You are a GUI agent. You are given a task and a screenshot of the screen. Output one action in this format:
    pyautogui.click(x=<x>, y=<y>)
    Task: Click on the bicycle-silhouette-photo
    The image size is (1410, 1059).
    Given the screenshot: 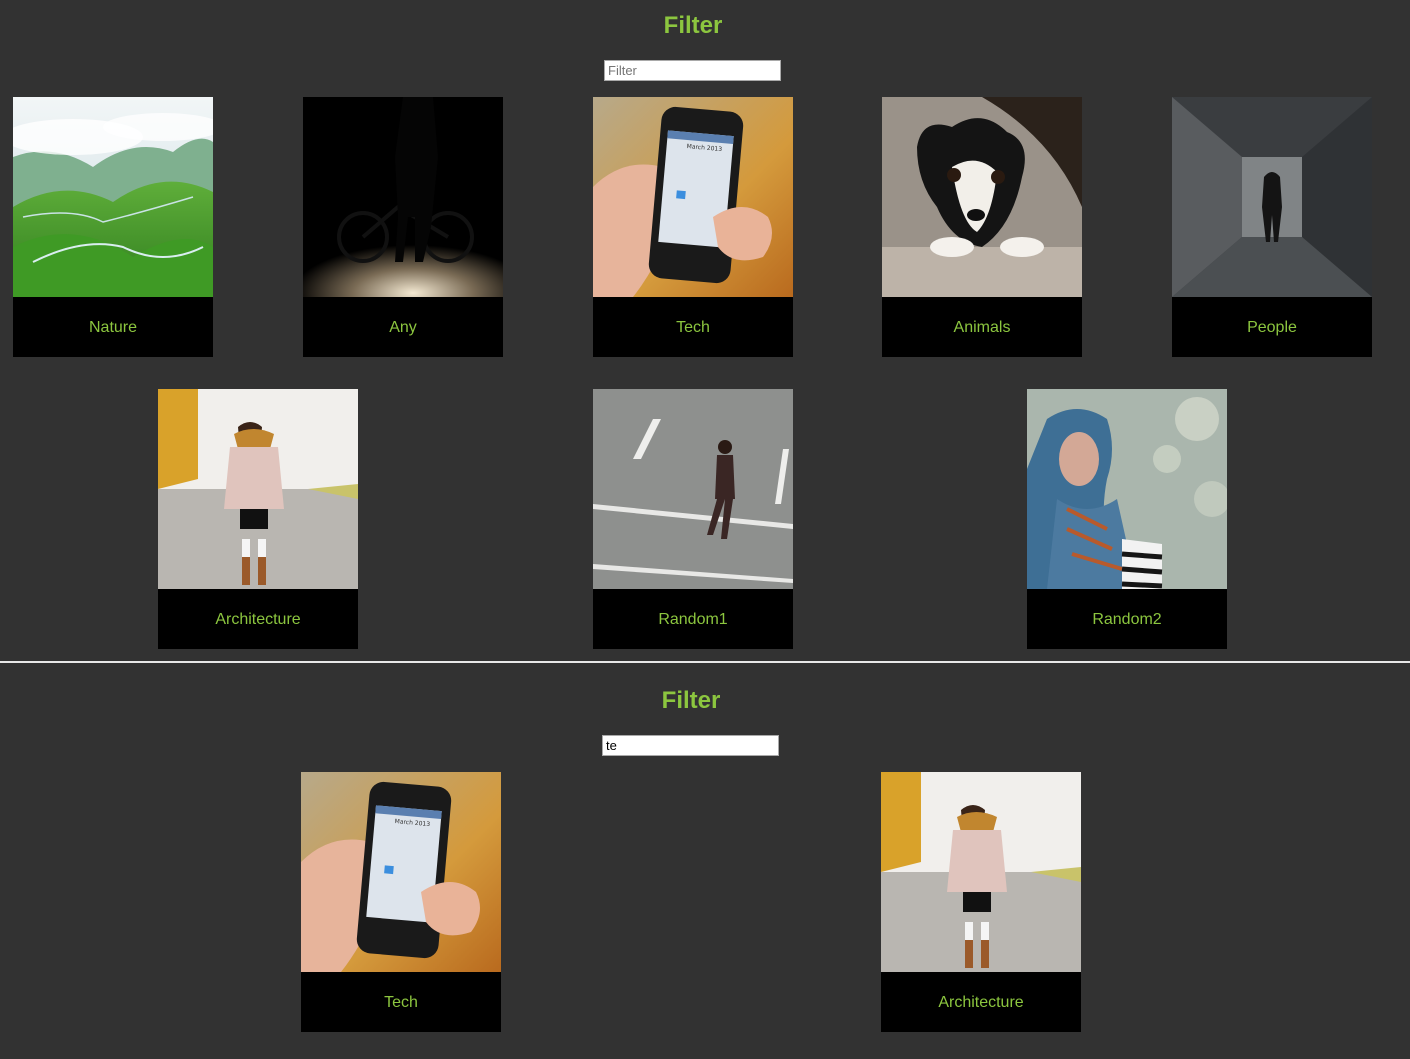 What is the action you would take?
    pyautogui.click(x=403, y=197)
    